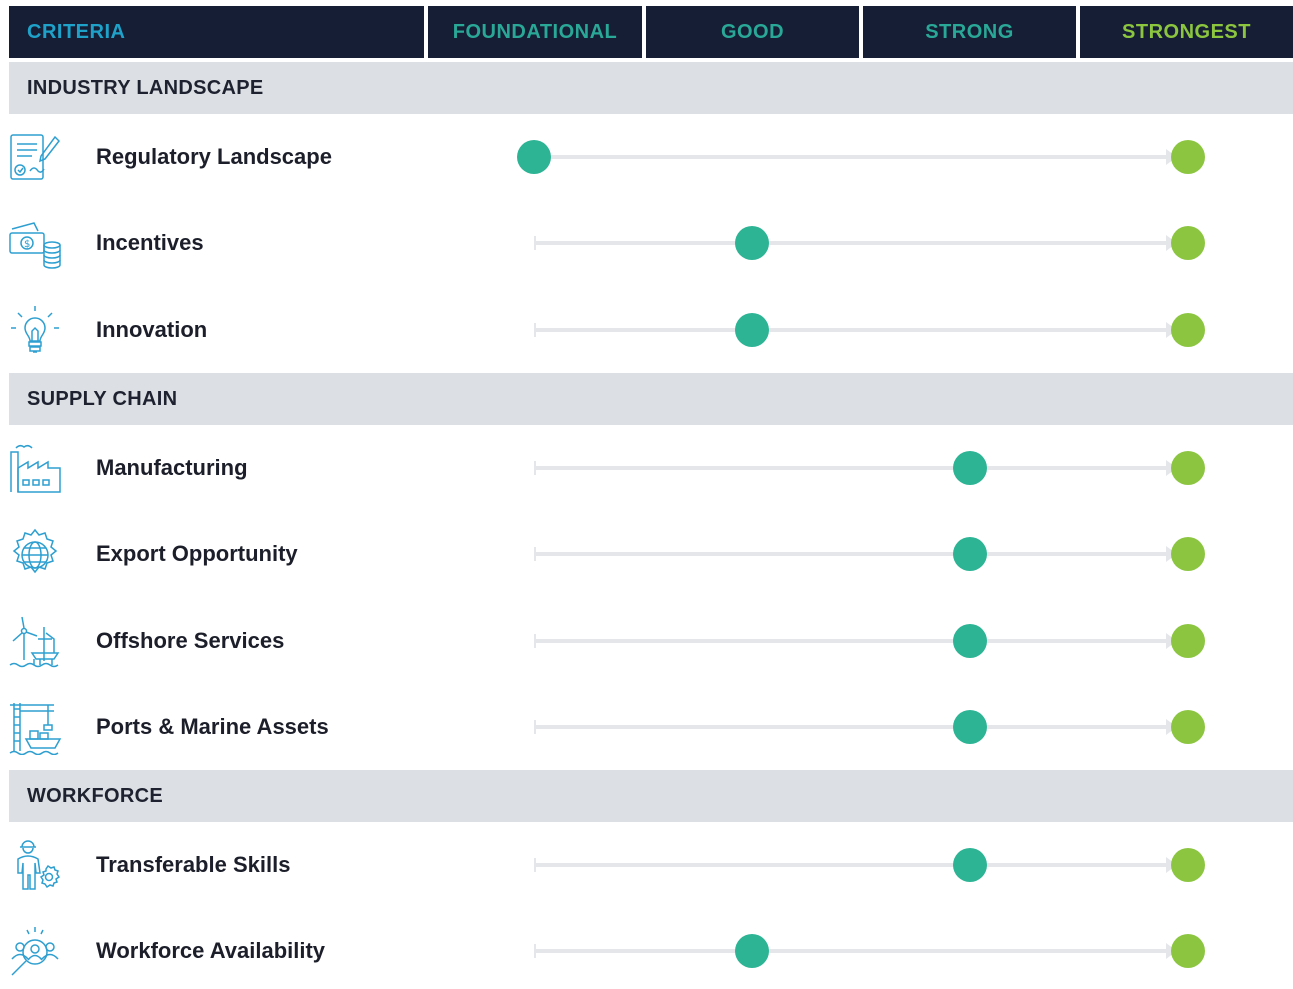 The width and height of the screenshot is (1293, 989). I want to click on criteria-row: Offshore Services, so click(646, 641).